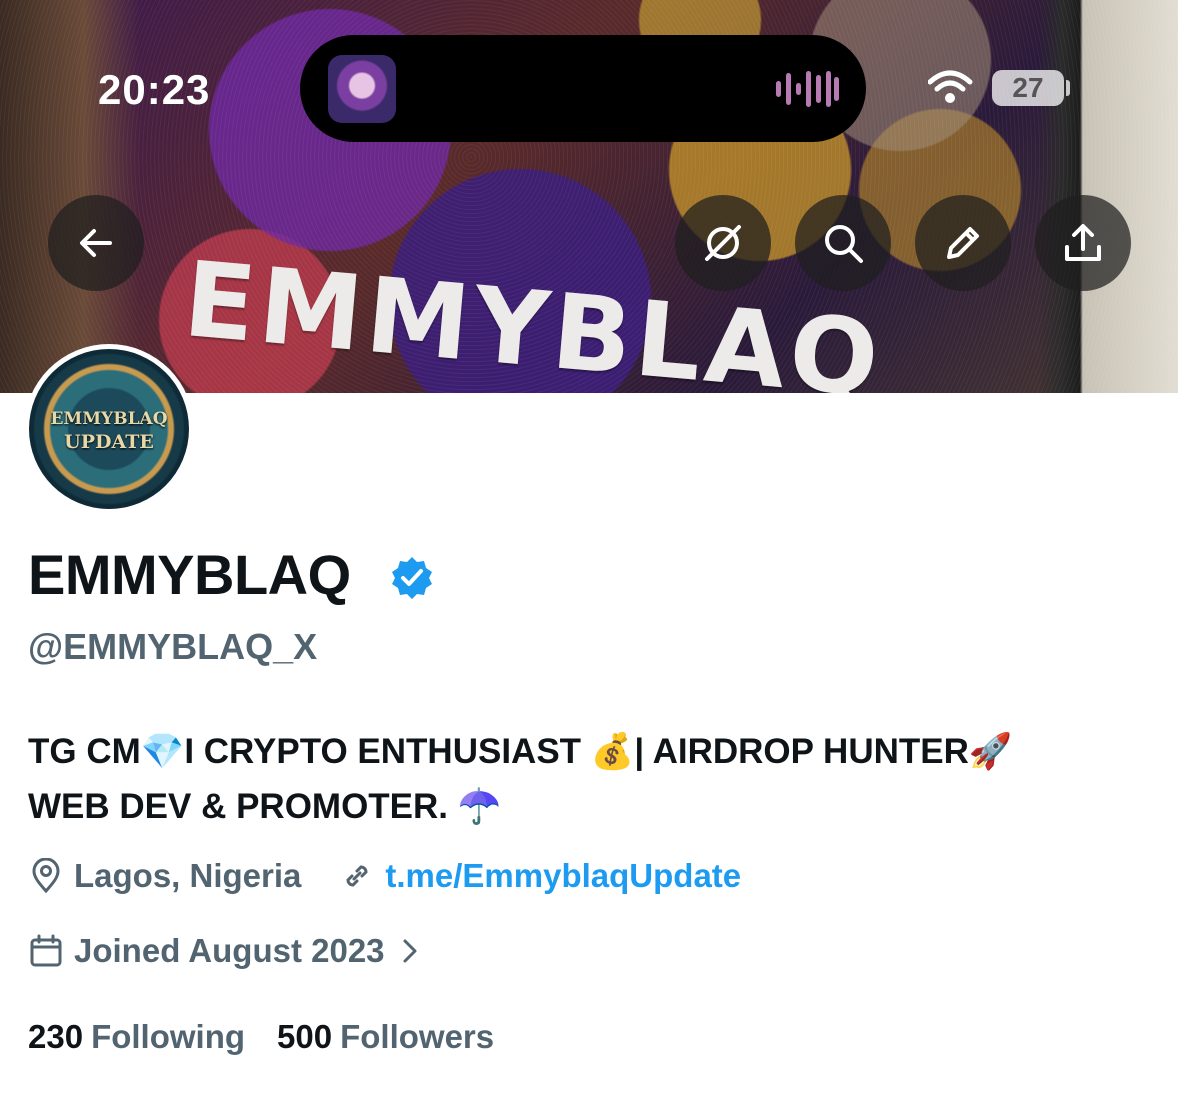 This screenshot has width=1178, height=1118. I want to click on profile-display-name: EMMYBLAQ, so click(189, 574).